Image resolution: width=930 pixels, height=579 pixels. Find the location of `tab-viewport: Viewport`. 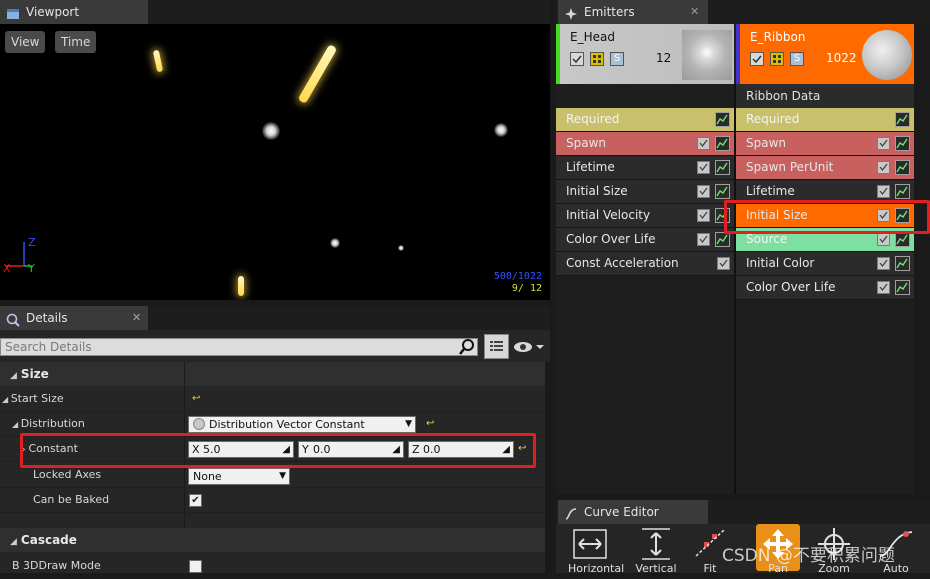

tab-viewport: Viewport is located at coordinates (74, 12).